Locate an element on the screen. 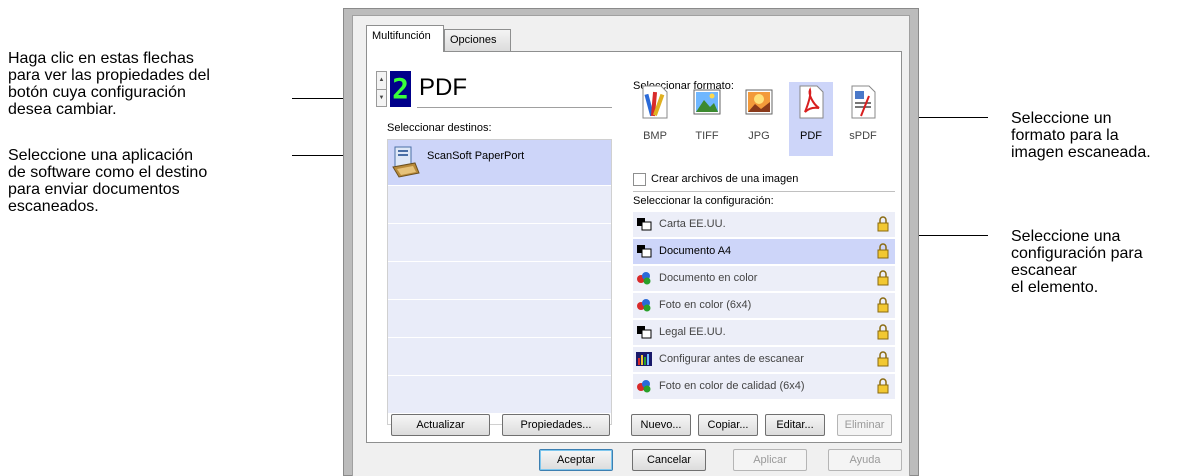 This screenshot has width=1197, height=476. config-item-label: Carta EE.UU. is located at coordinates (692, 224).